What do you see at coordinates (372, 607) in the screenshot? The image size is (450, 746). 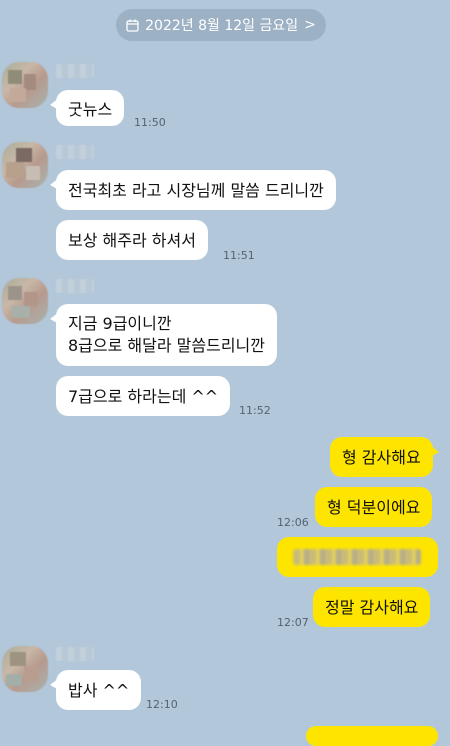 I see `message-bubble: 정말 감사해요` at bounding box center [372, 607].